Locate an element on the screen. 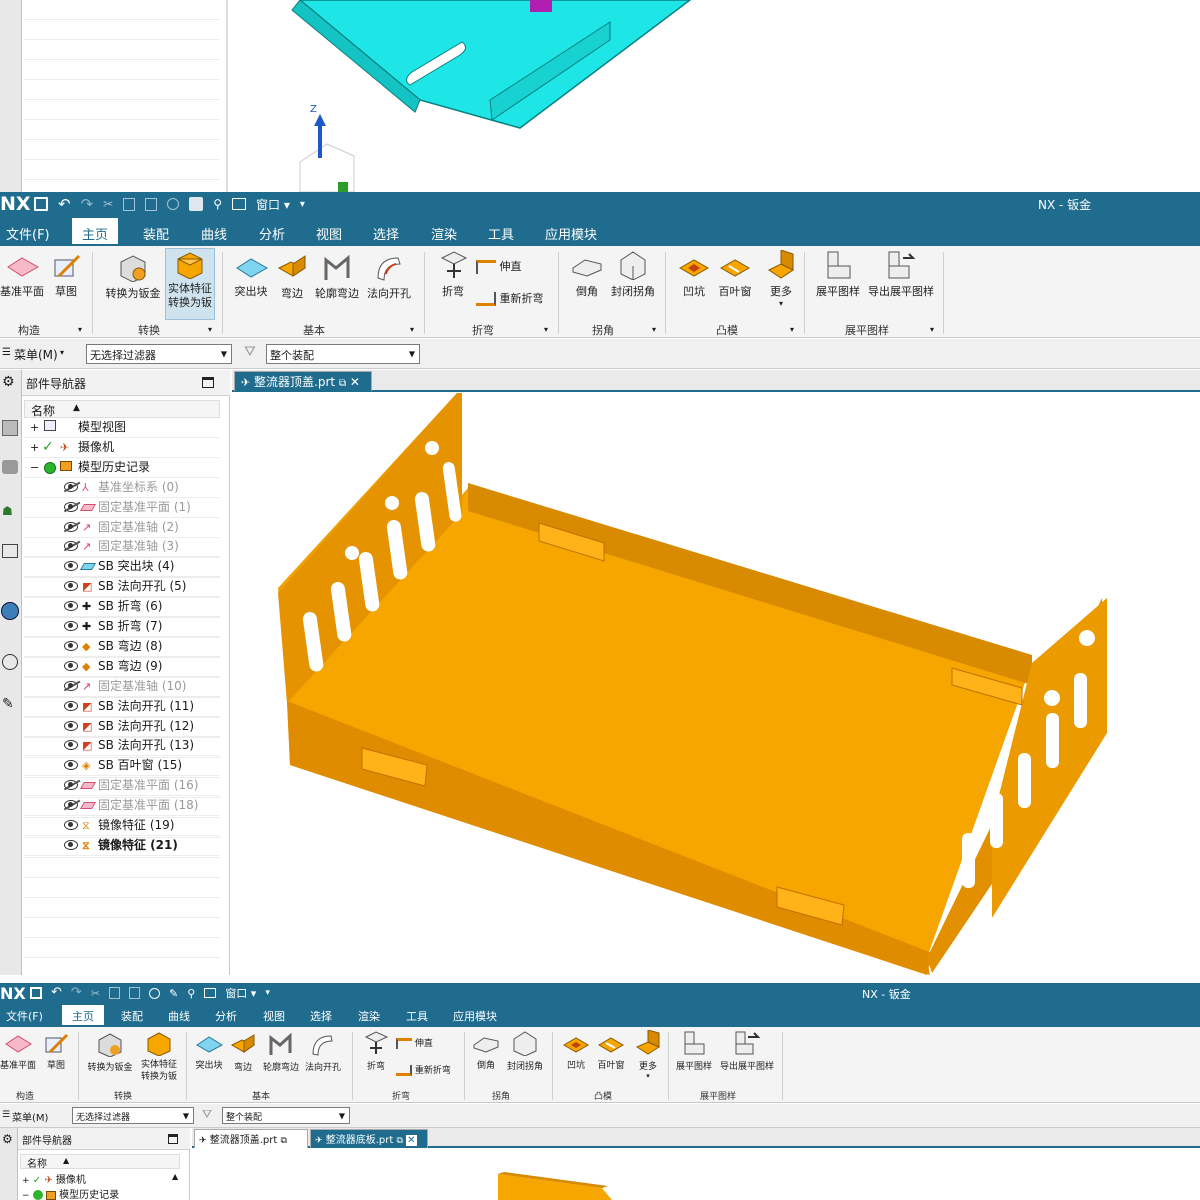  tab-button: 突出块 is located at coordinates (209, 1052).